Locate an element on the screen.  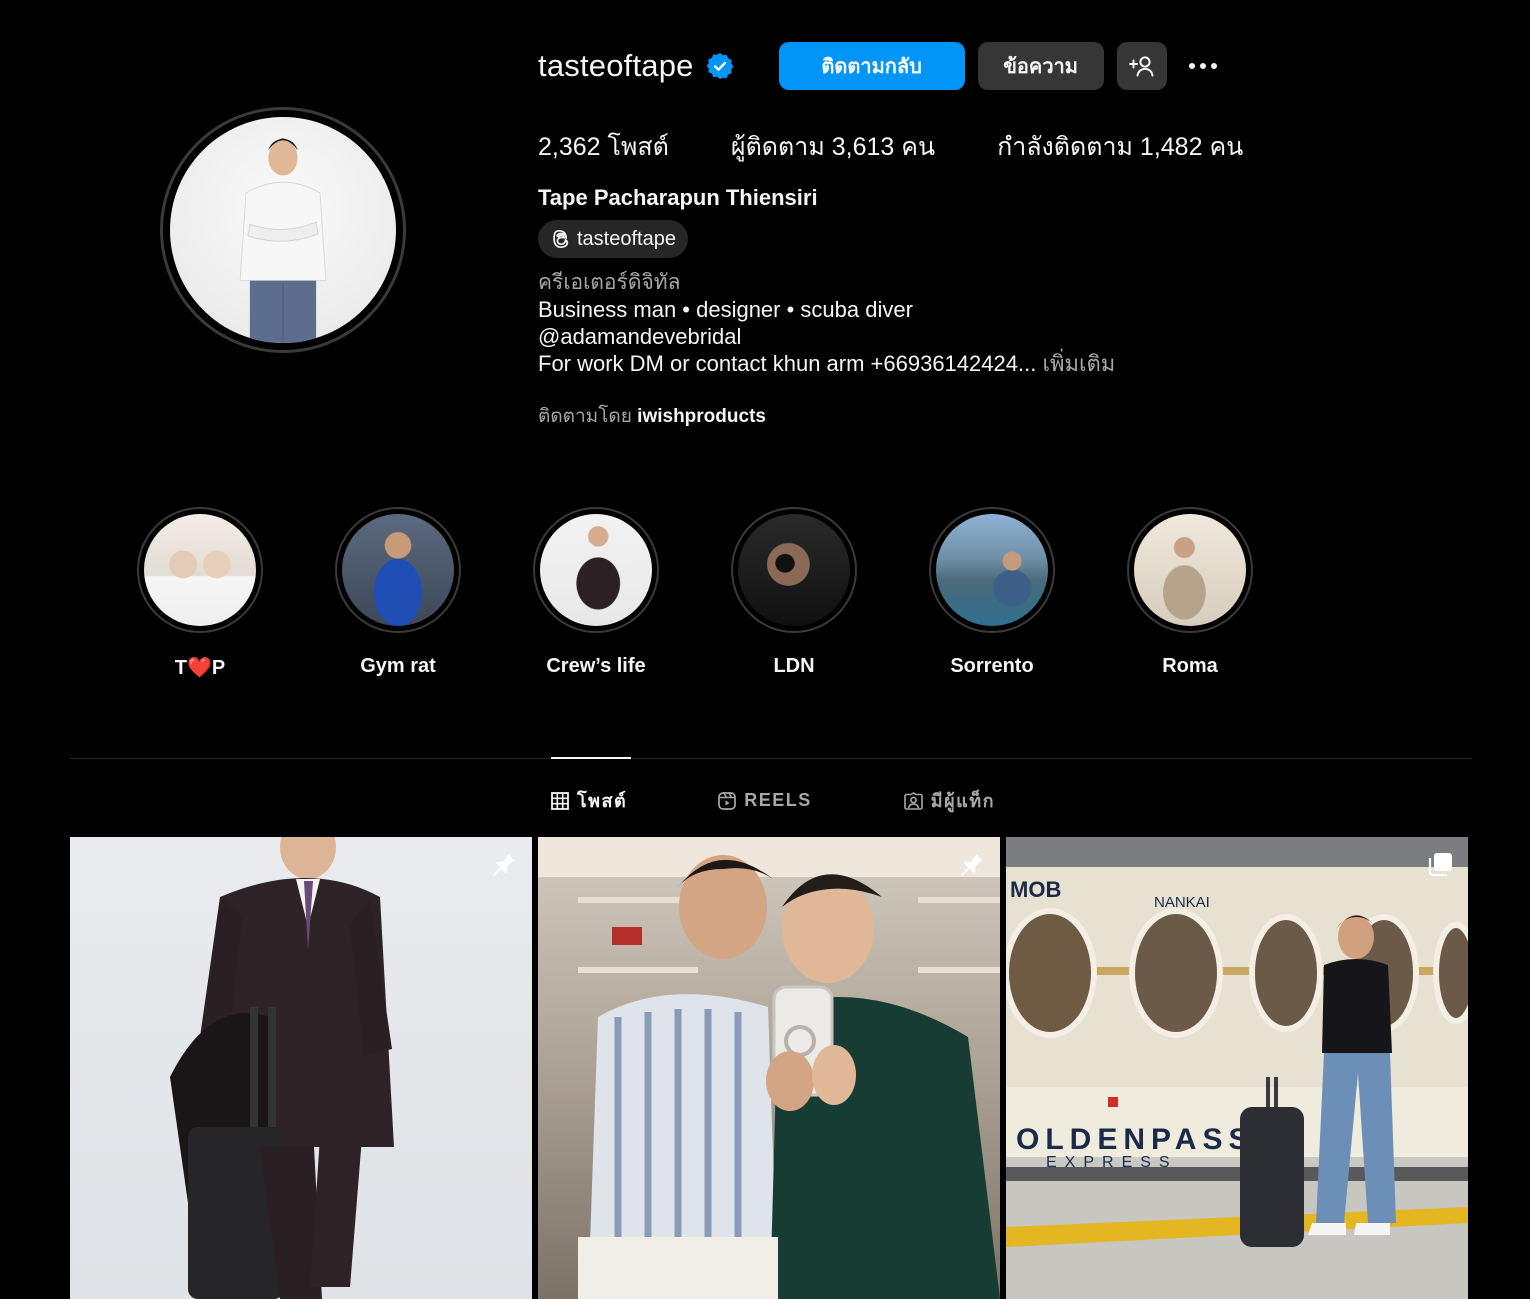
highlight-item: Crew’s life is located at coordinates (596, 593).